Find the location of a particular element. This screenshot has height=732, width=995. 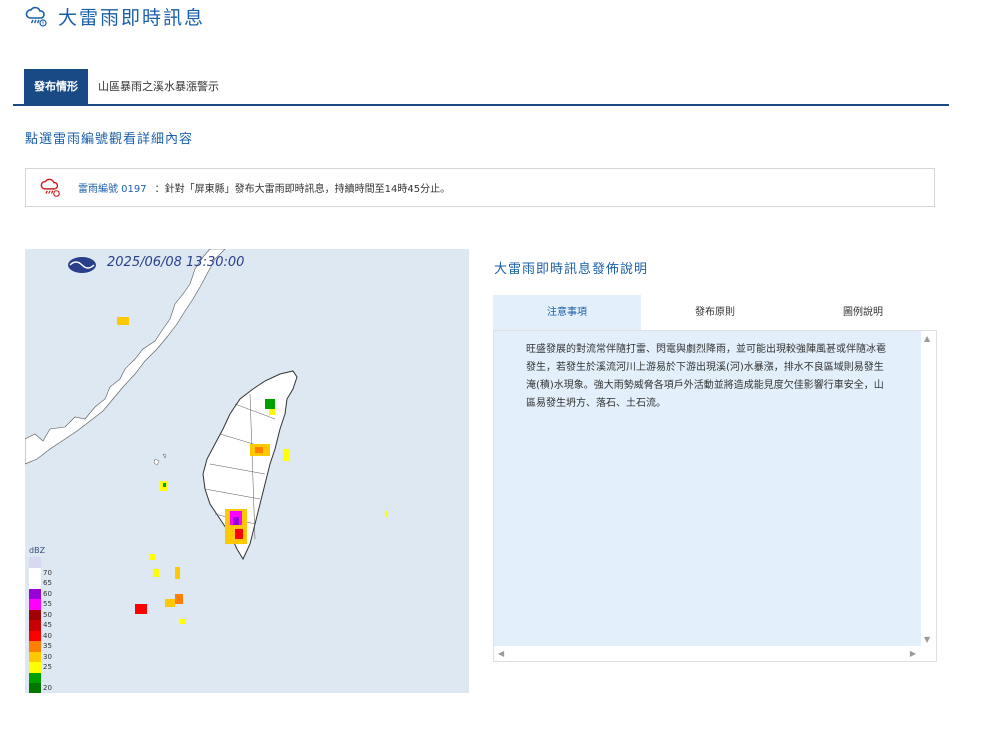

tab-legend-explanation: 圖例說明 is located at coordinates (863, 312).